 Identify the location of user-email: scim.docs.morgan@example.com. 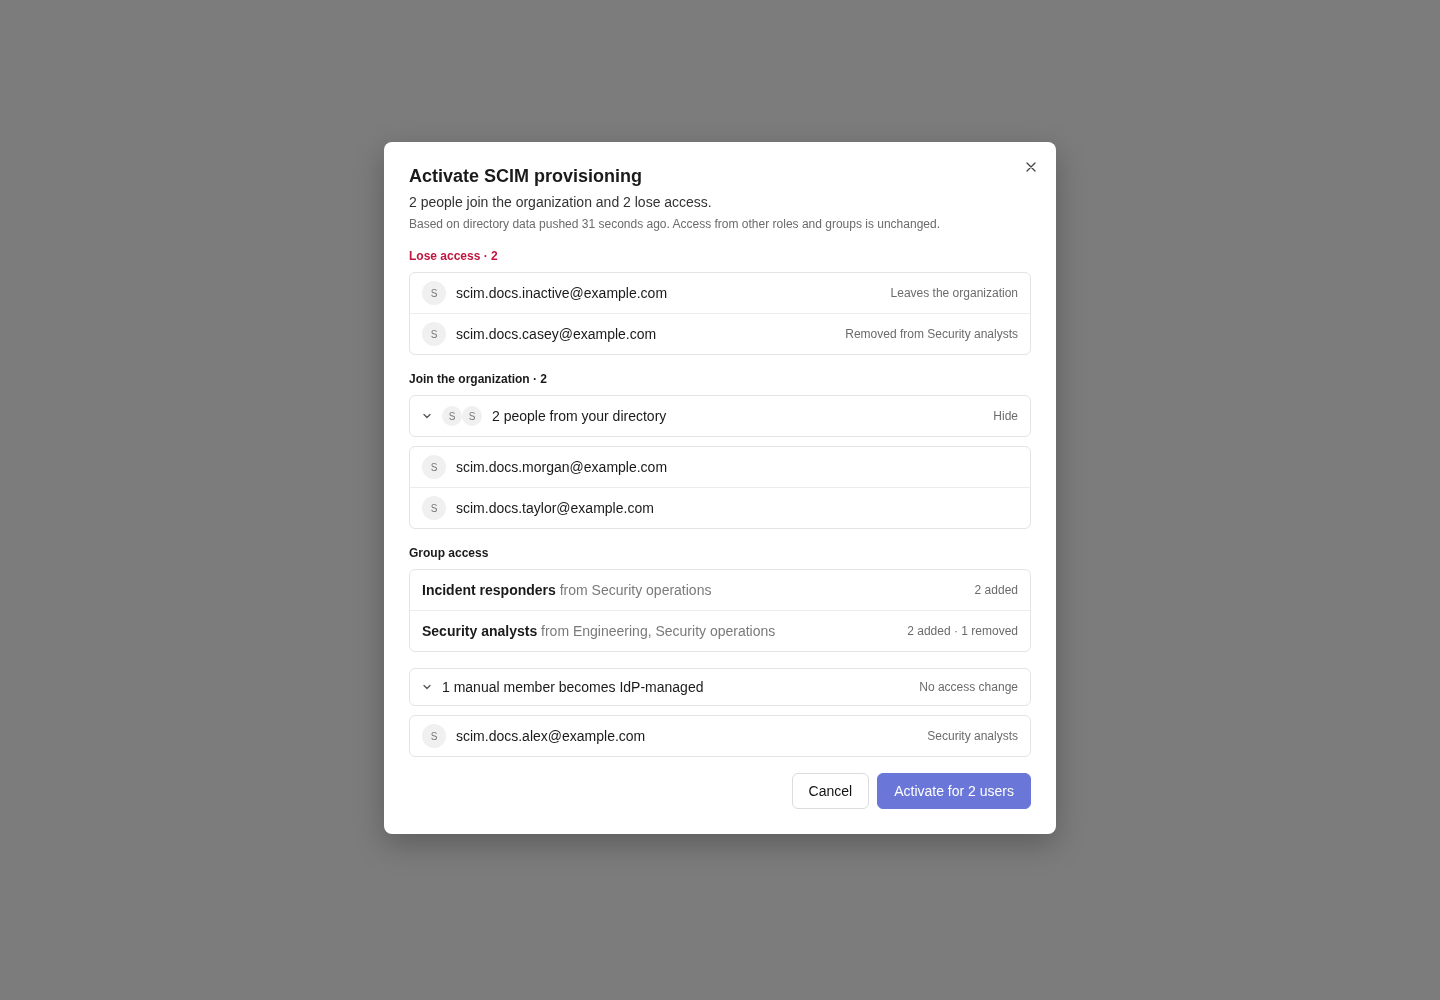
(562, 467).